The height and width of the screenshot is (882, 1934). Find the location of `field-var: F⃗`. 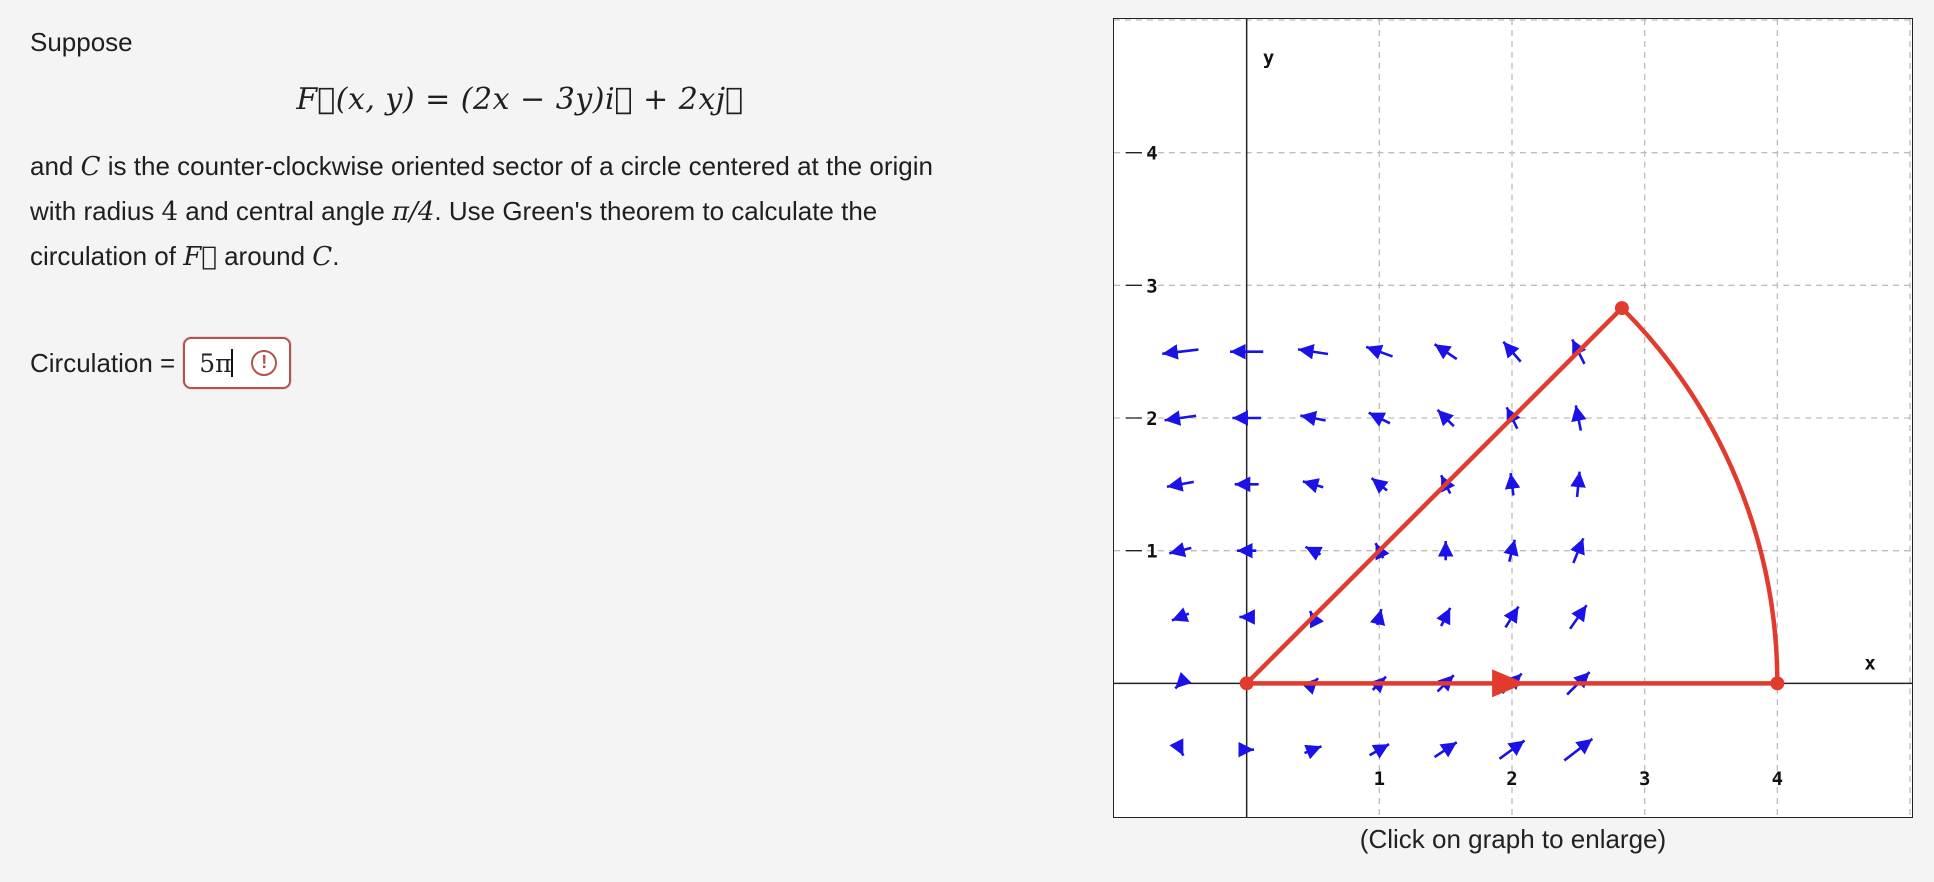

field-var: F⃗ is located at coordinates (200, 257).